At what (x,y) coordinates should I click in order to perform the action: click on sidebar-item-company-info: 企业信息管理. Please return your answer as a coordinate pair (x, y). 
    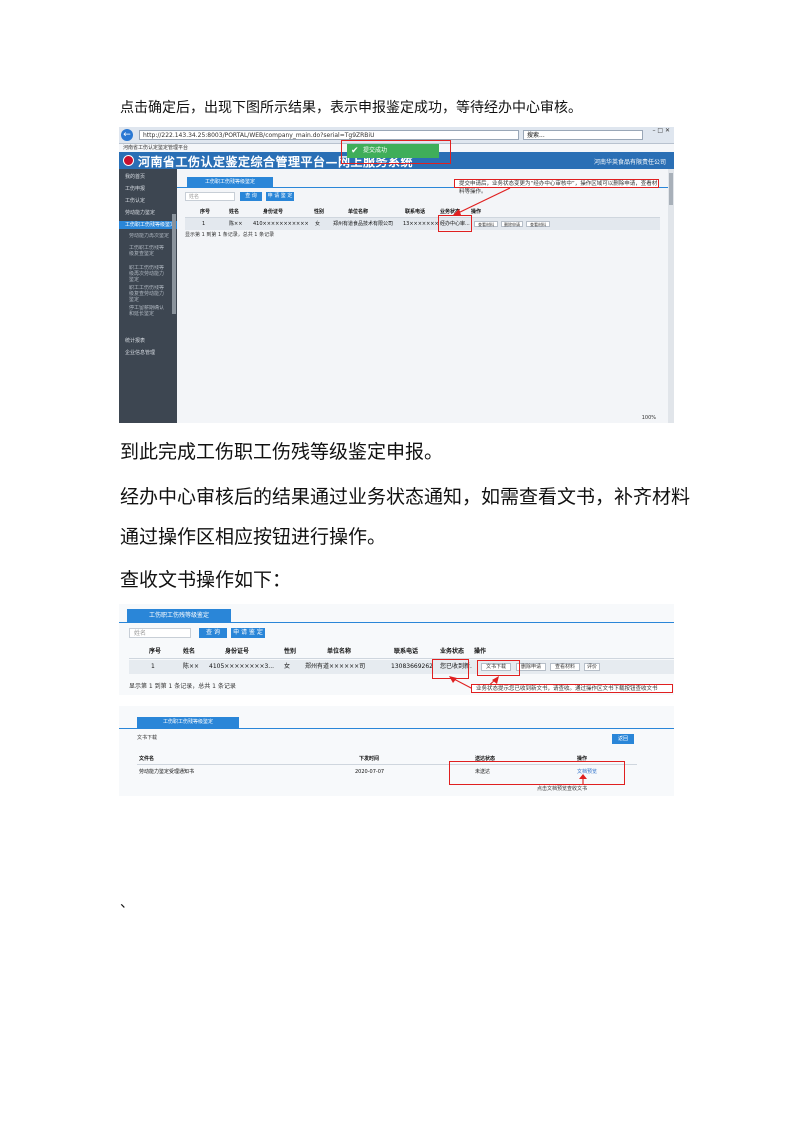
    Looking at the image, I should click on (148, 352).